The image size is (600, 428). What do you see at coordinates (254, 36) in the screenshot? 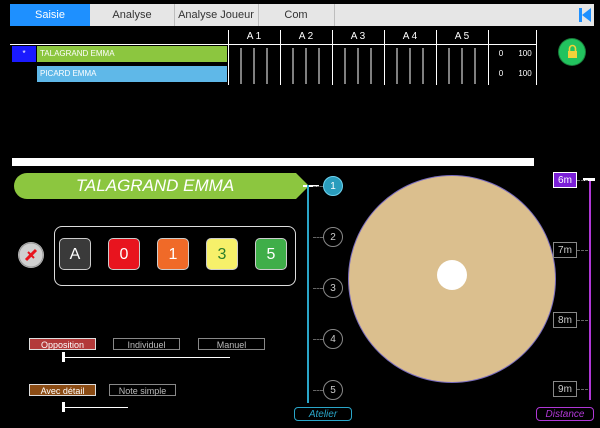
I see `column-header-a1: A 1` at bounding box center [254, 36].